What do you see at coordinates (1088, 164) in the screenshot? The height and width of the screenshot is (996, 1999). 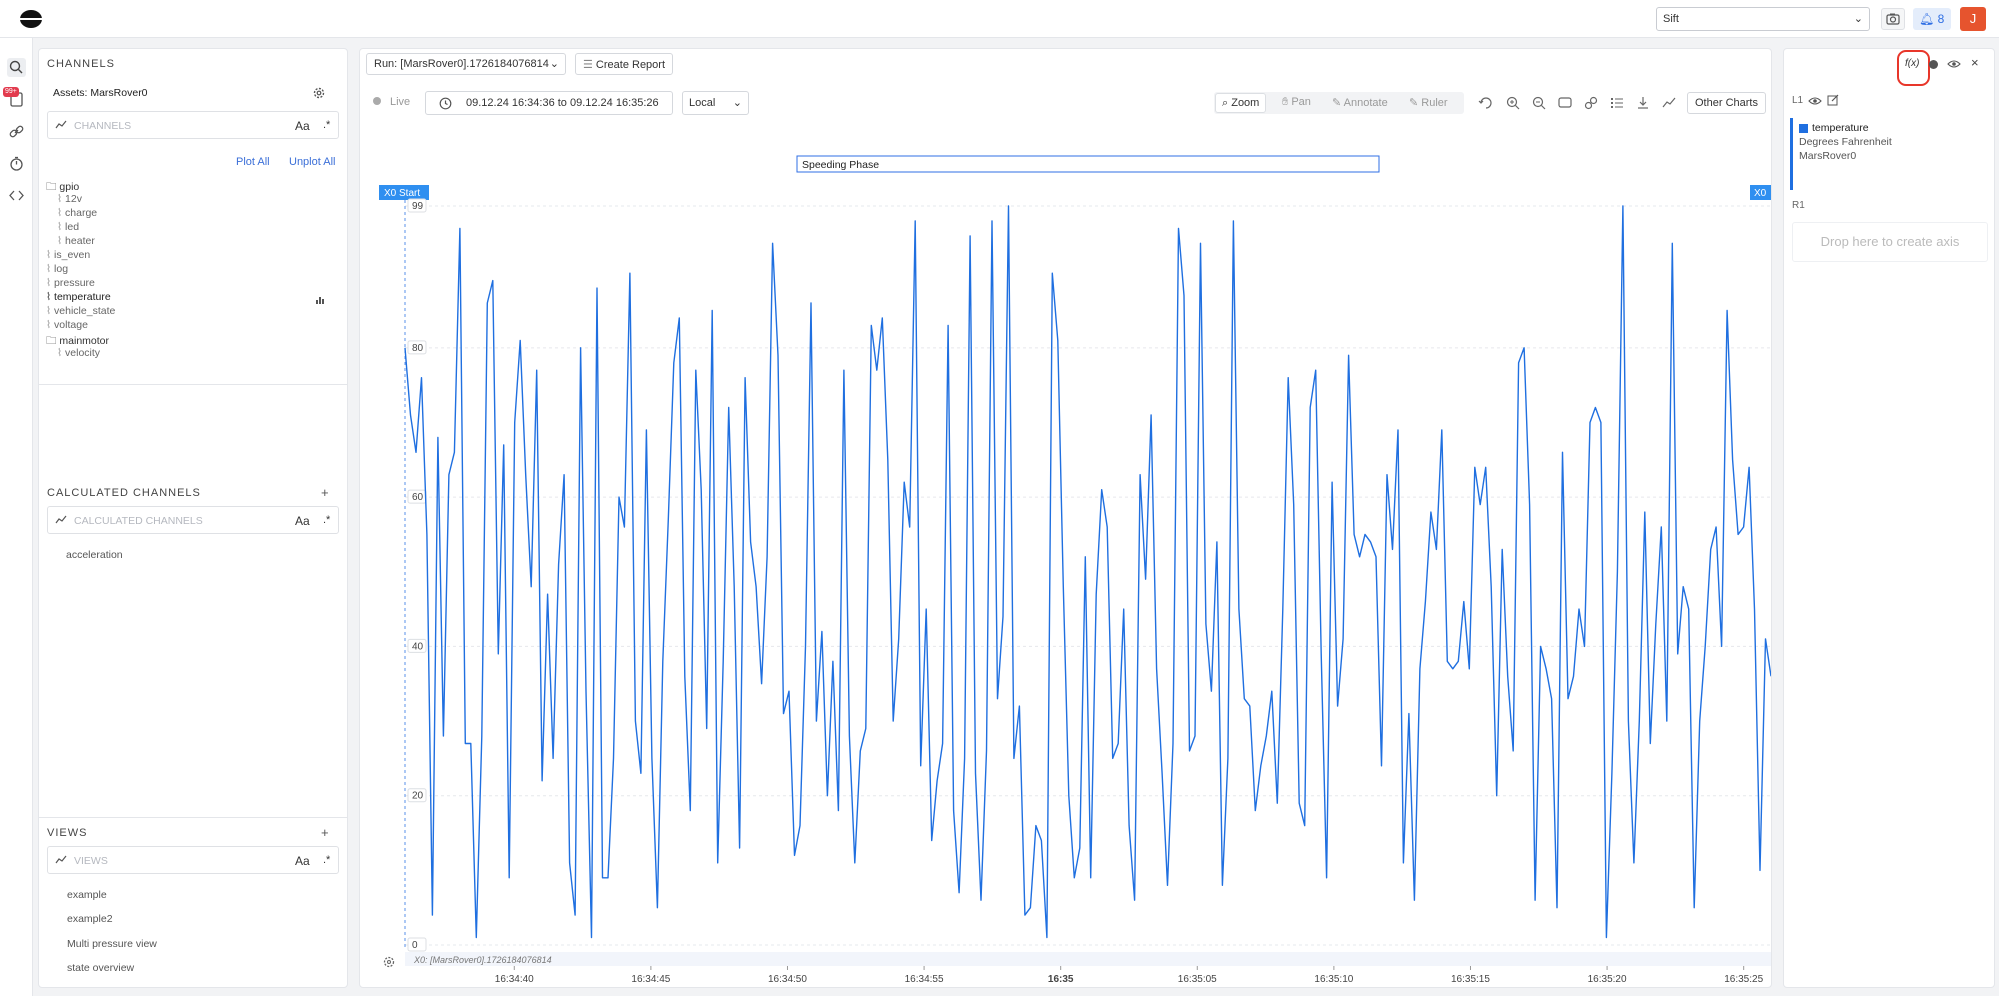 I see `annotation-box` at bounding box center [1088, 164].